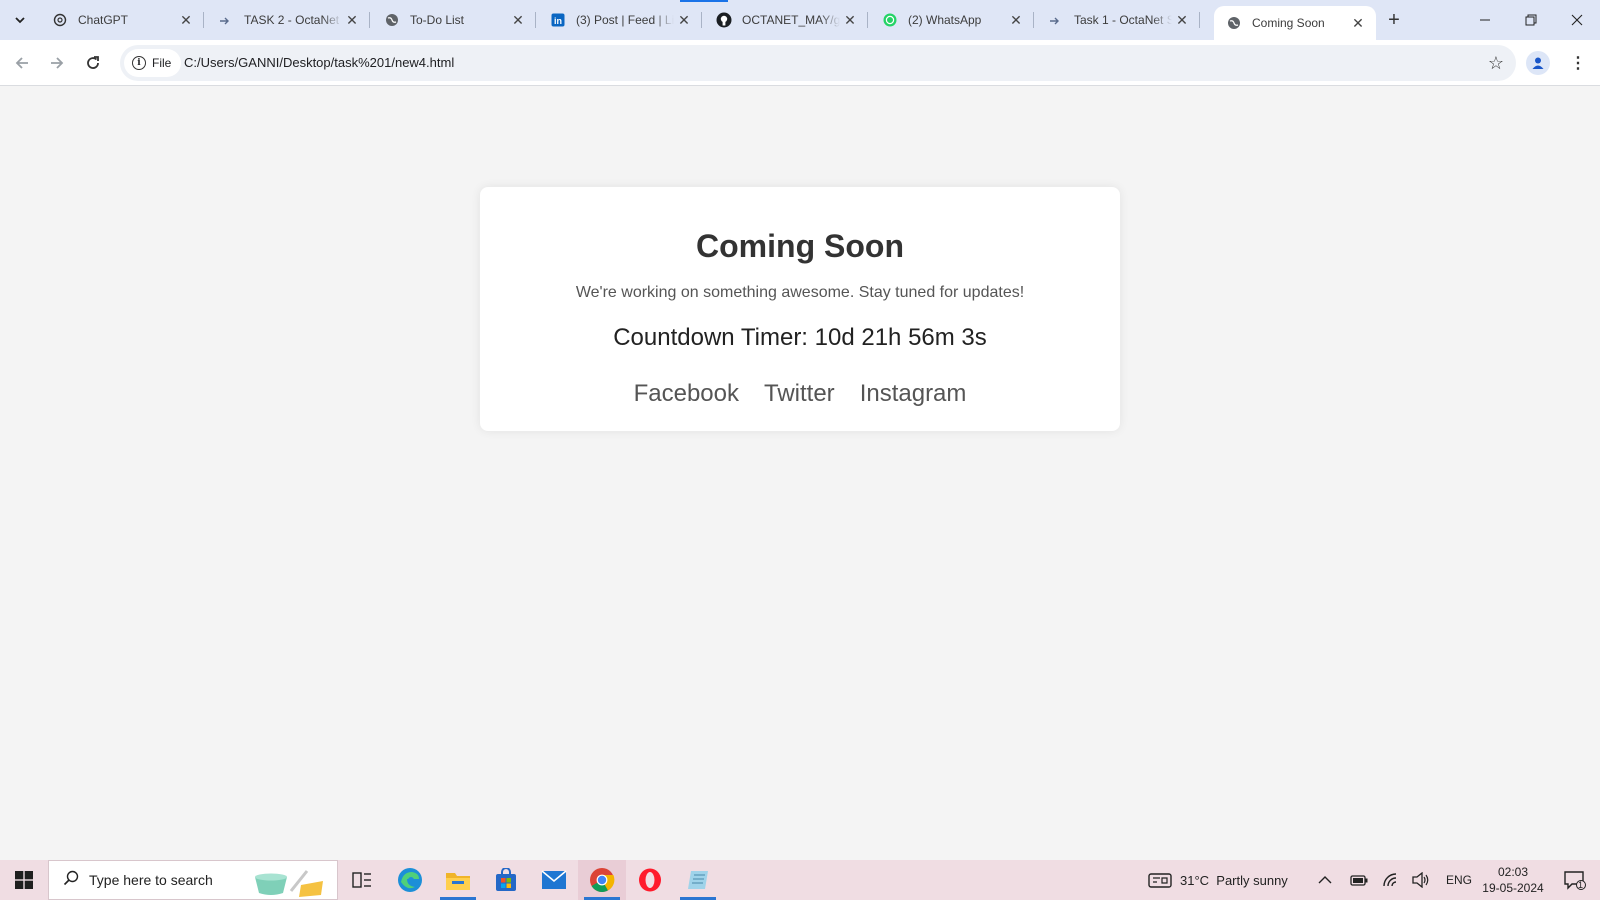 The image size is (1600, 900). Describe the element at coordinates (1421, 880) in the screenshot. I see `volume-indicator` at that location.